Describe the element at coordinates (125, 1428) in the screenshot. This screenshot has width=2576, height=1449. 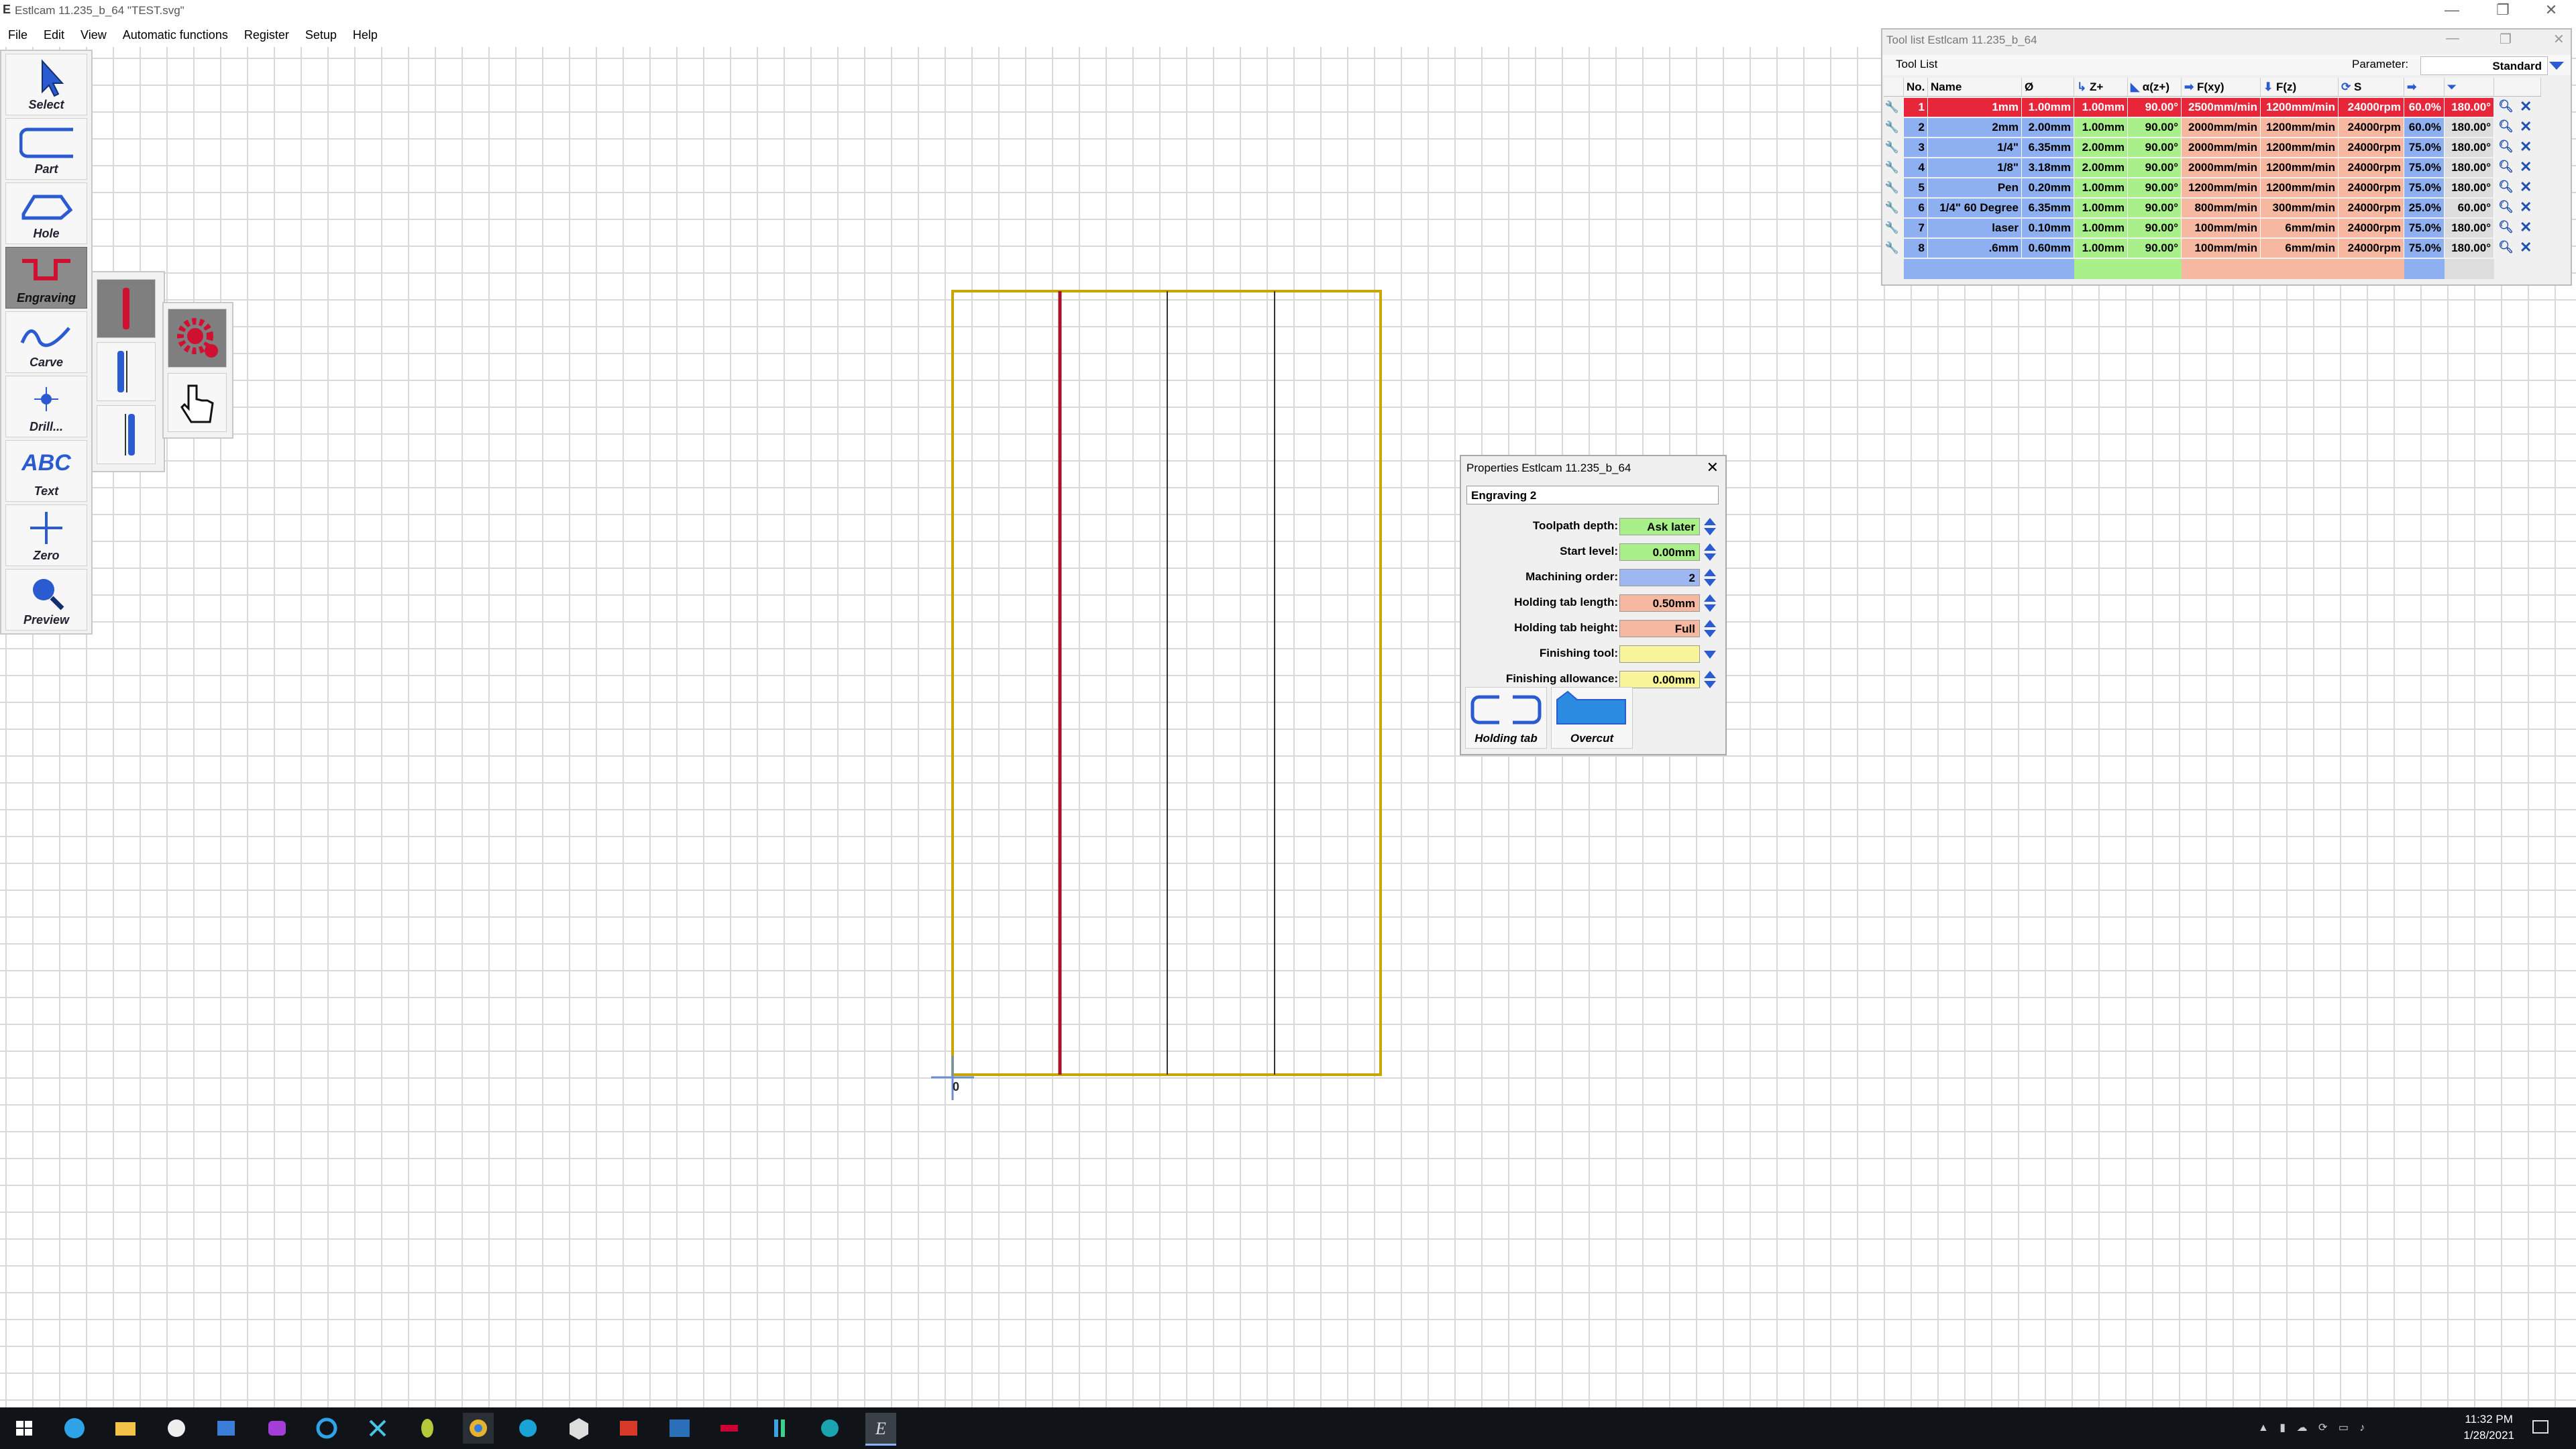
I see `file-explorer-icon` at that location.